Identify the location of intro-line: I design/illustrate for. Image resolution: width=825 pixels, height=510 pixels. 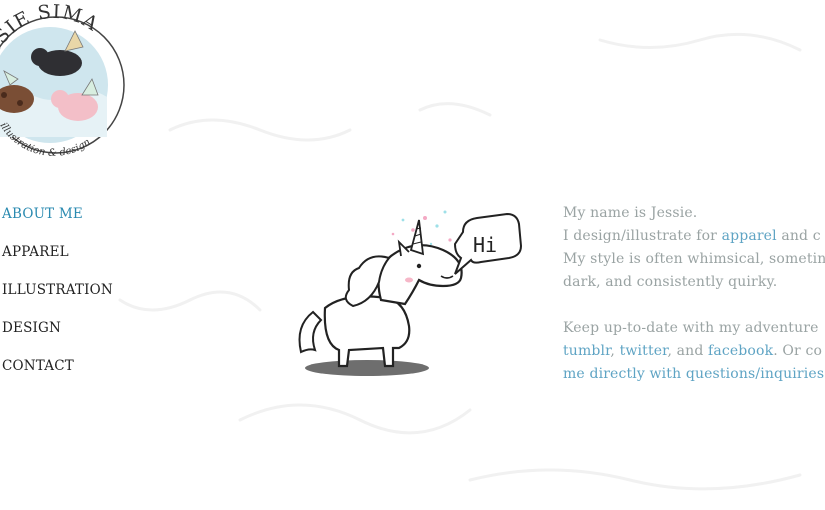
(642, 236).